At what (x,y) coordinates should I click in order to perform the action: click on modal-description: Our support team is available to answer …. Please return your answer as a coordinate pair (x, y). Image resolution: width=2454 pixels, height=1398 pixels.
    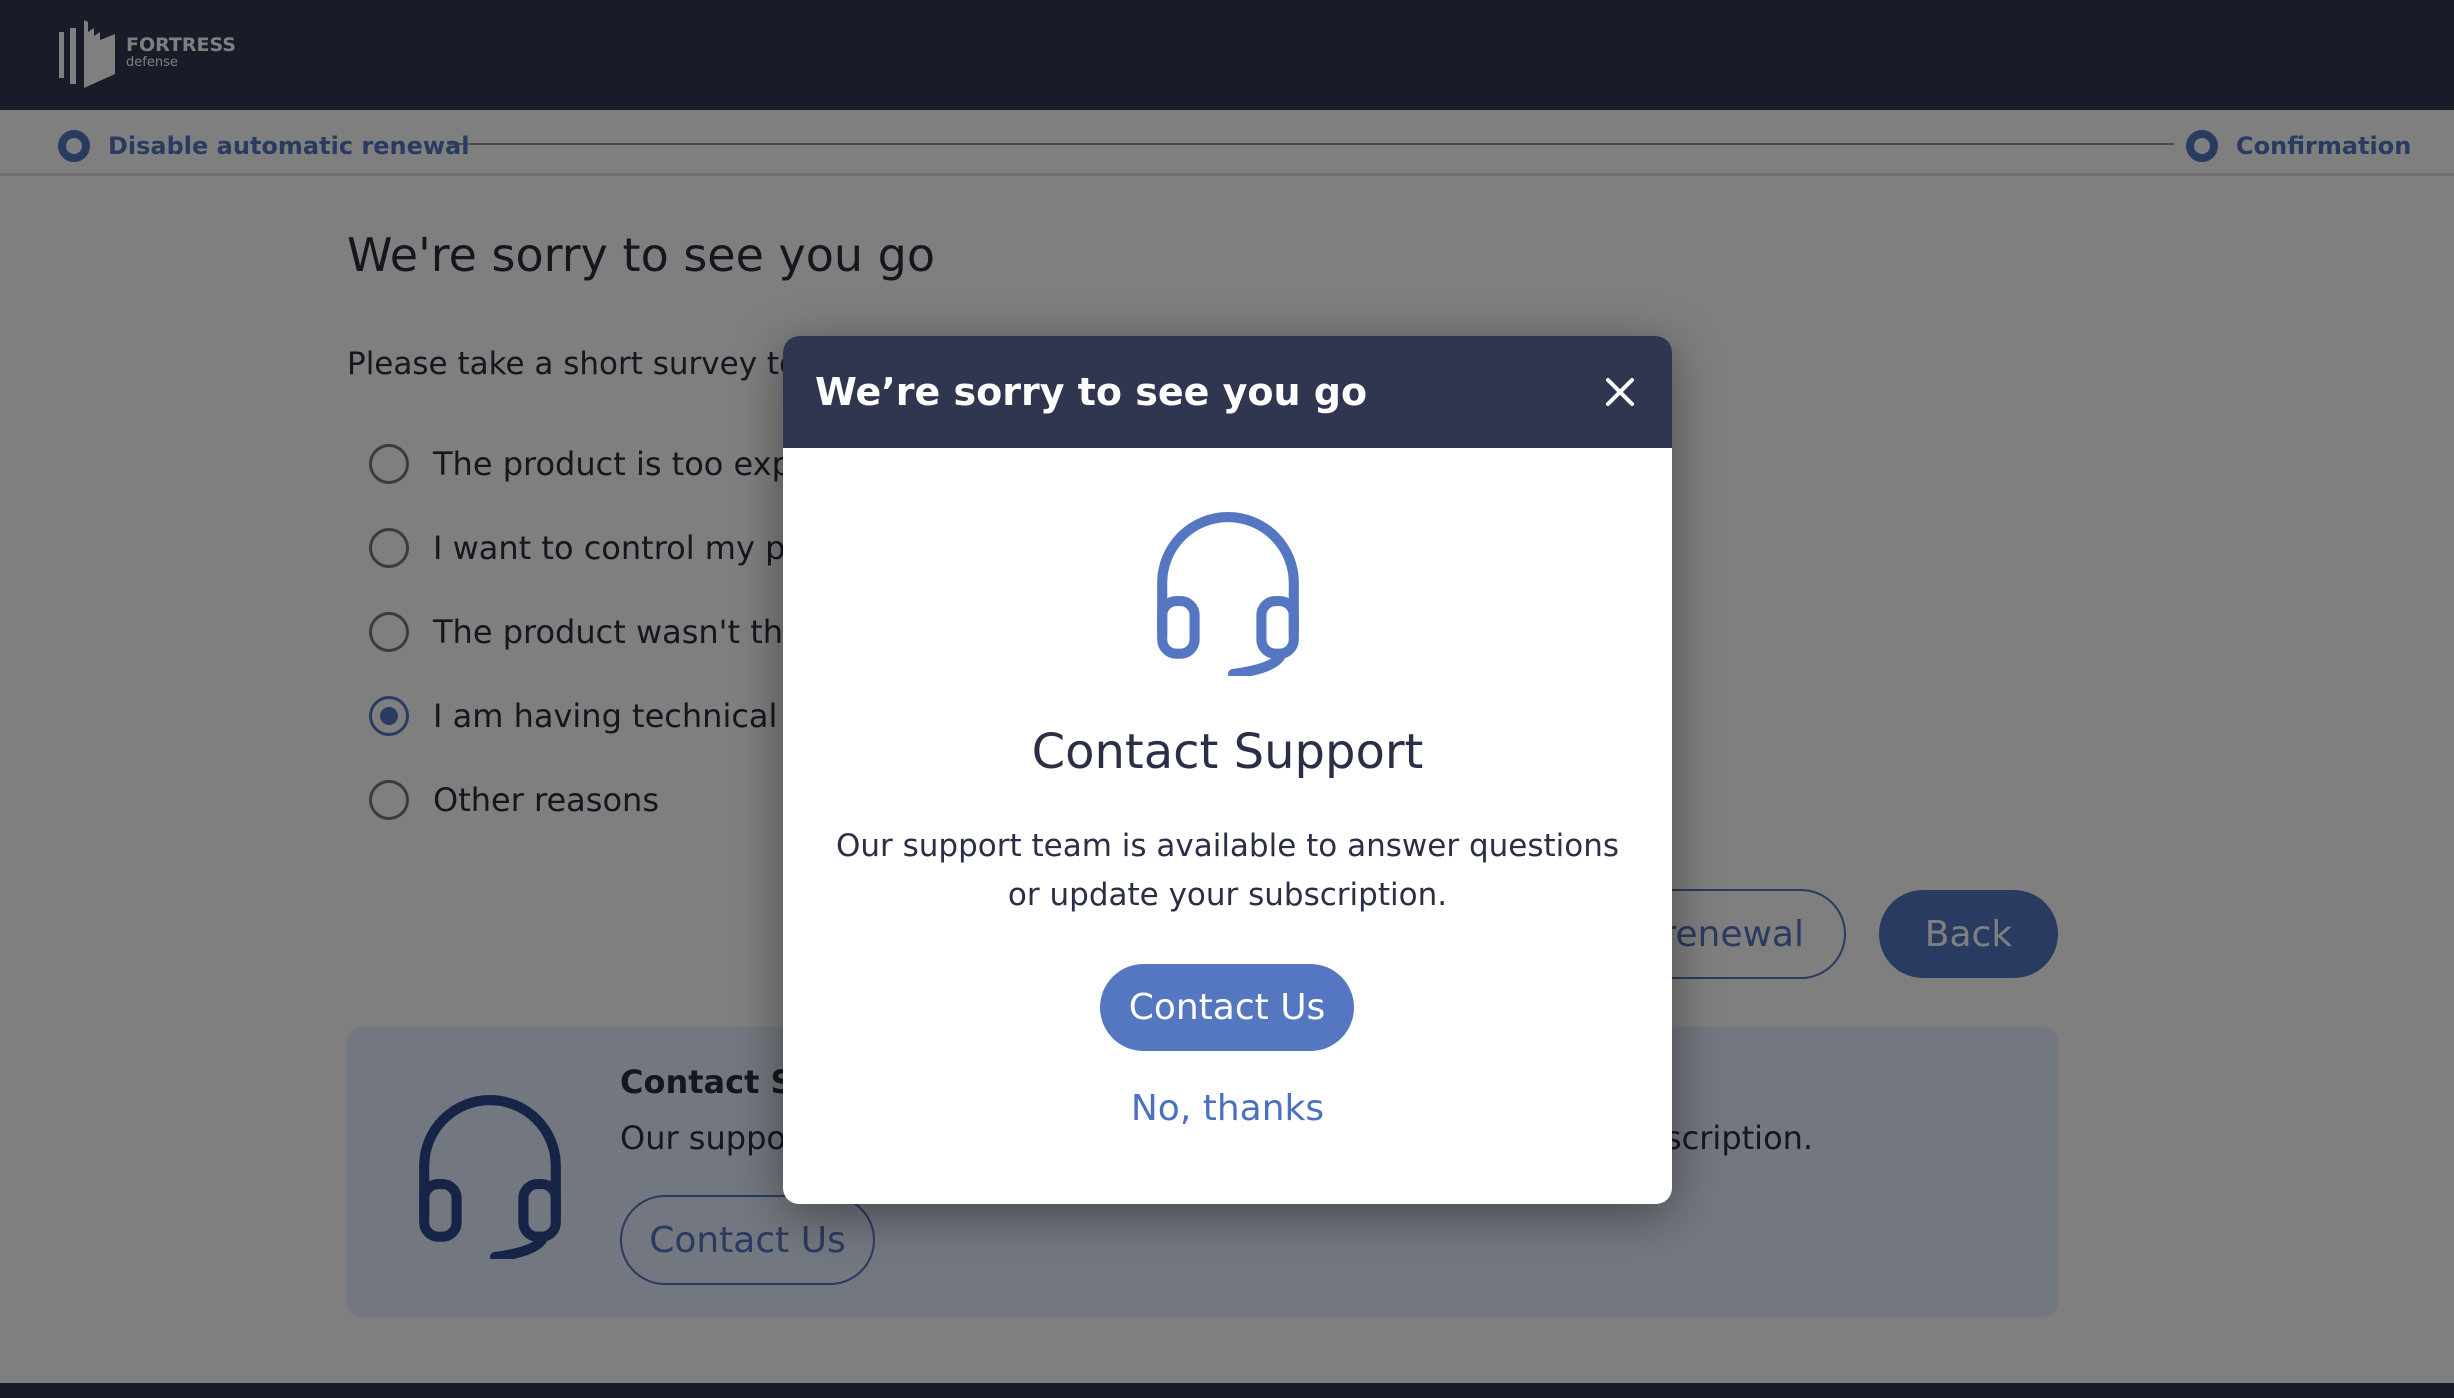
    Looking at the image, I should click on (1227, 871).